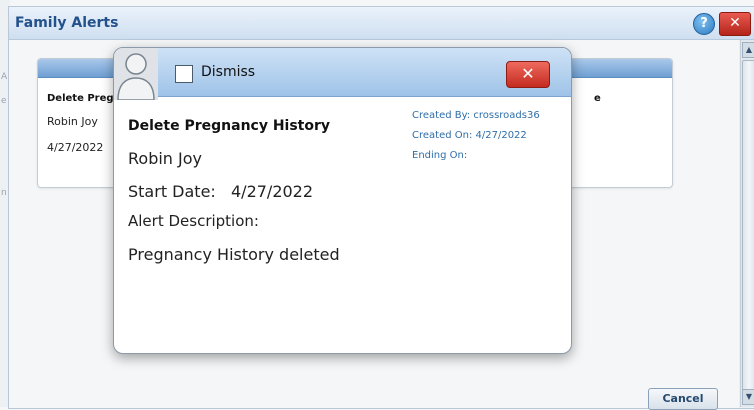 The height and width of the screenshot is (410, 754). What do you see at coordinates (4, 193) in the screenshot?
I see `page-edge-glyph: n` at bounding box center [4, 193].